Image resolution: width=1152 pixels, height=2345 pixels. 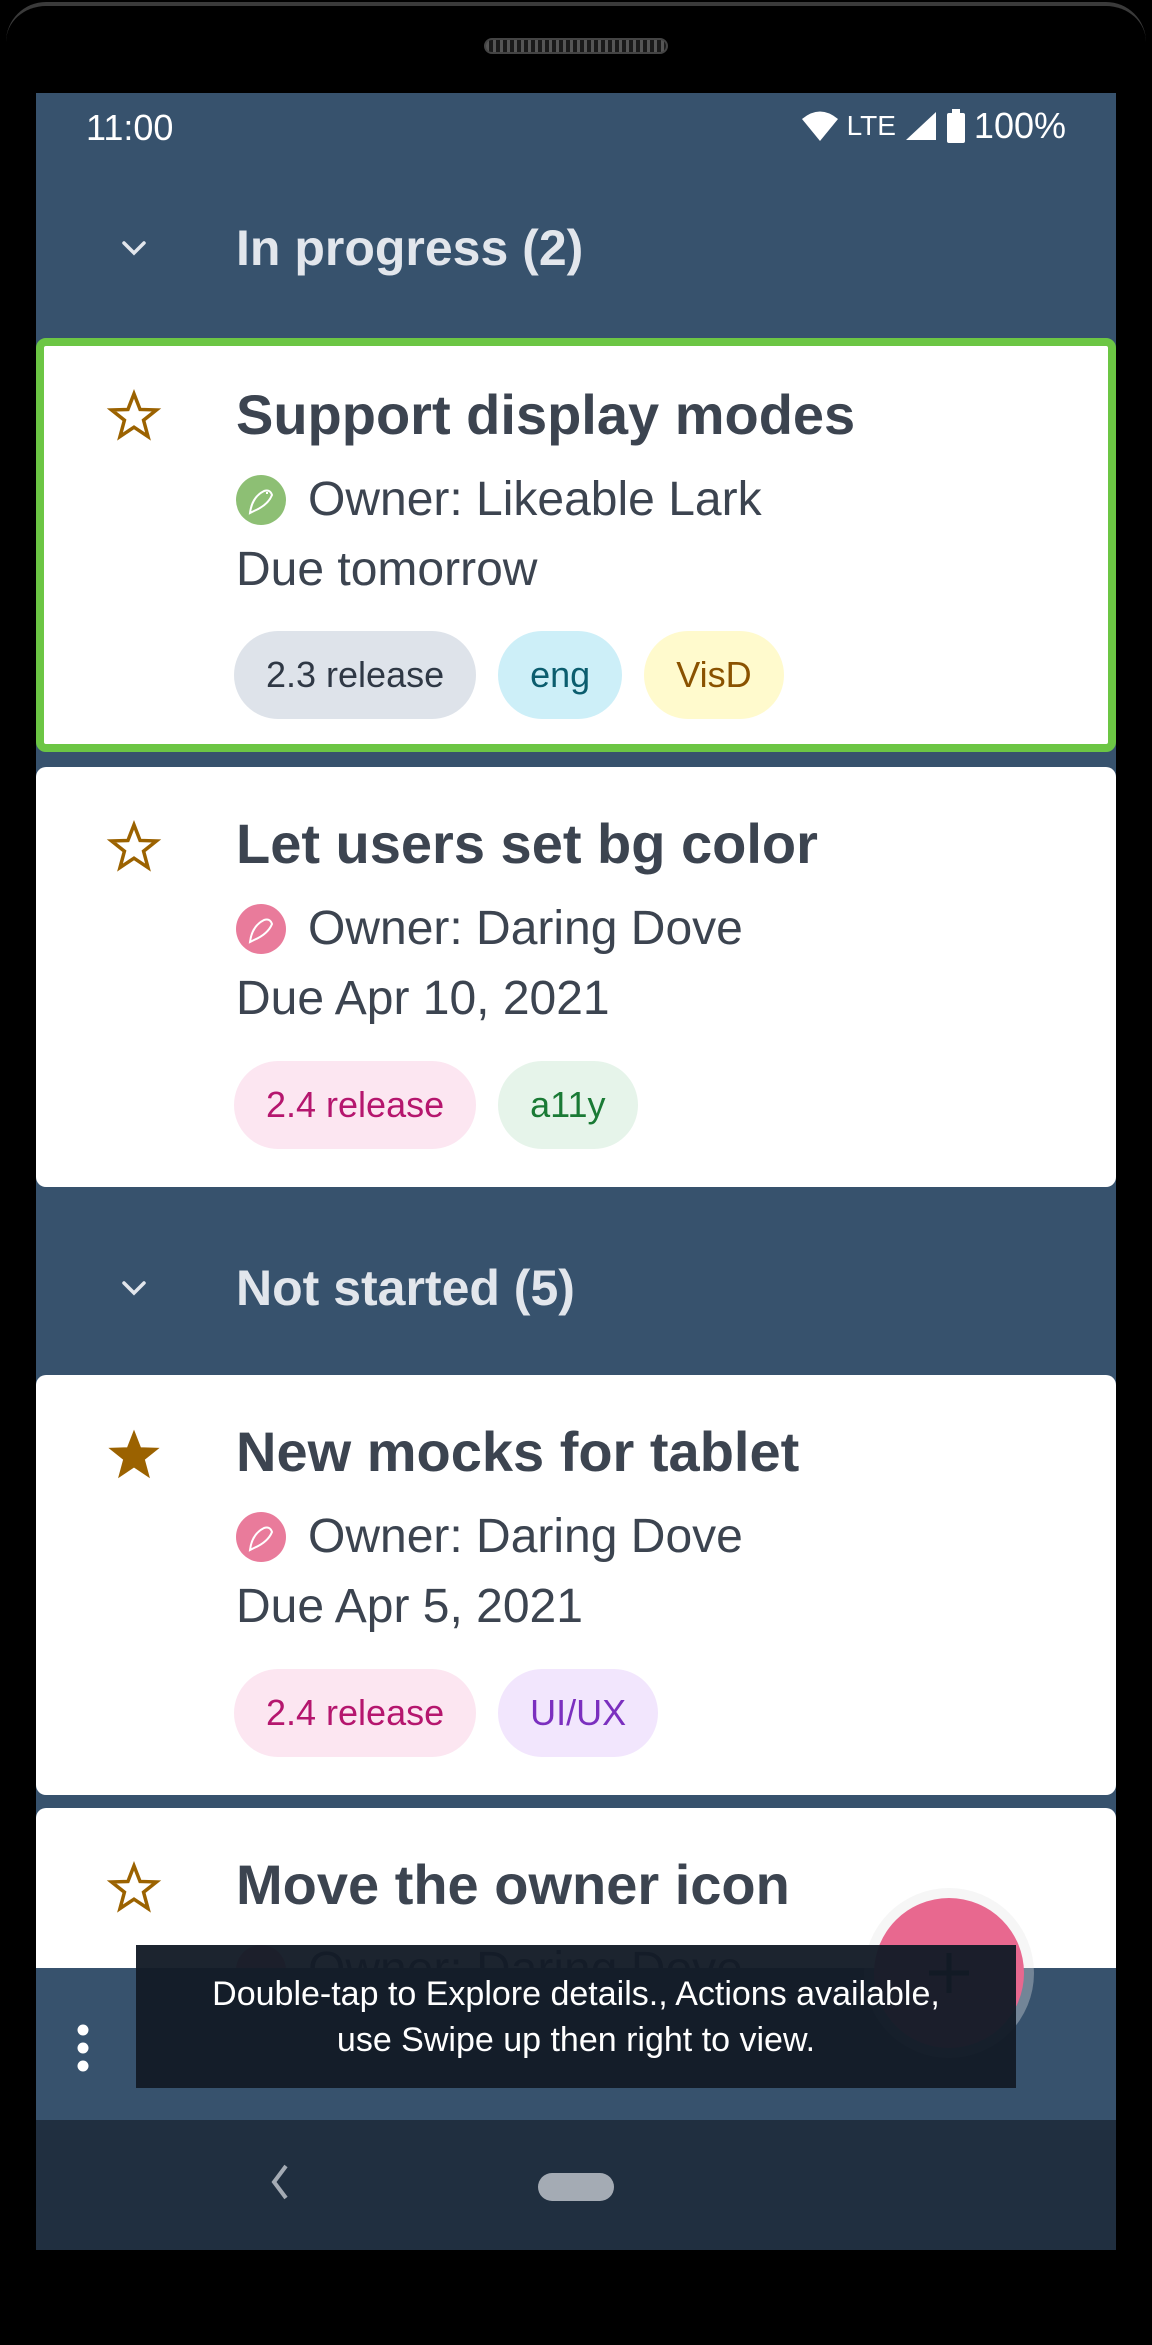 I want to click on task-tags: 2.4 release a11y, so click(x=436, y=1105).